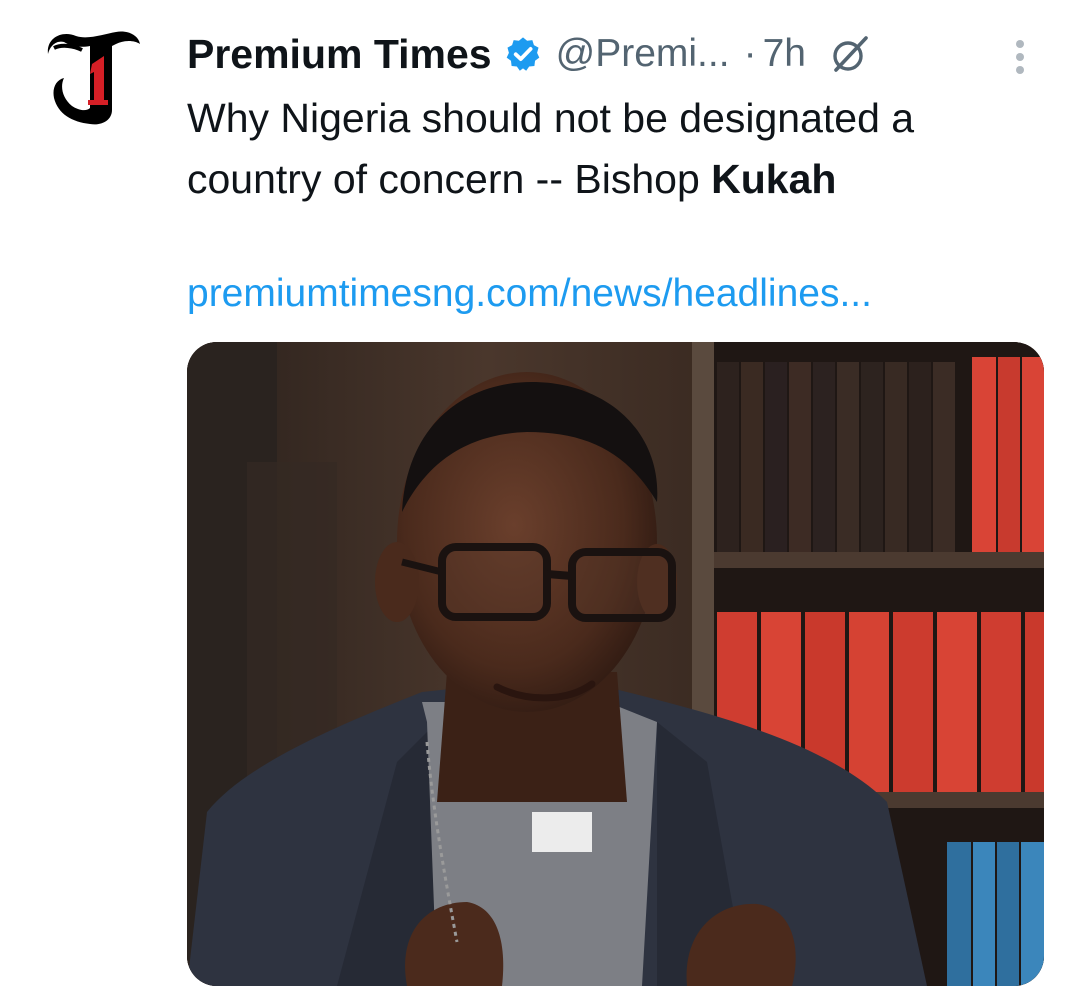 Image resolution: width=1080 pixels, height=994 pixels. I want to click on account-avatar, so click(94, 76).